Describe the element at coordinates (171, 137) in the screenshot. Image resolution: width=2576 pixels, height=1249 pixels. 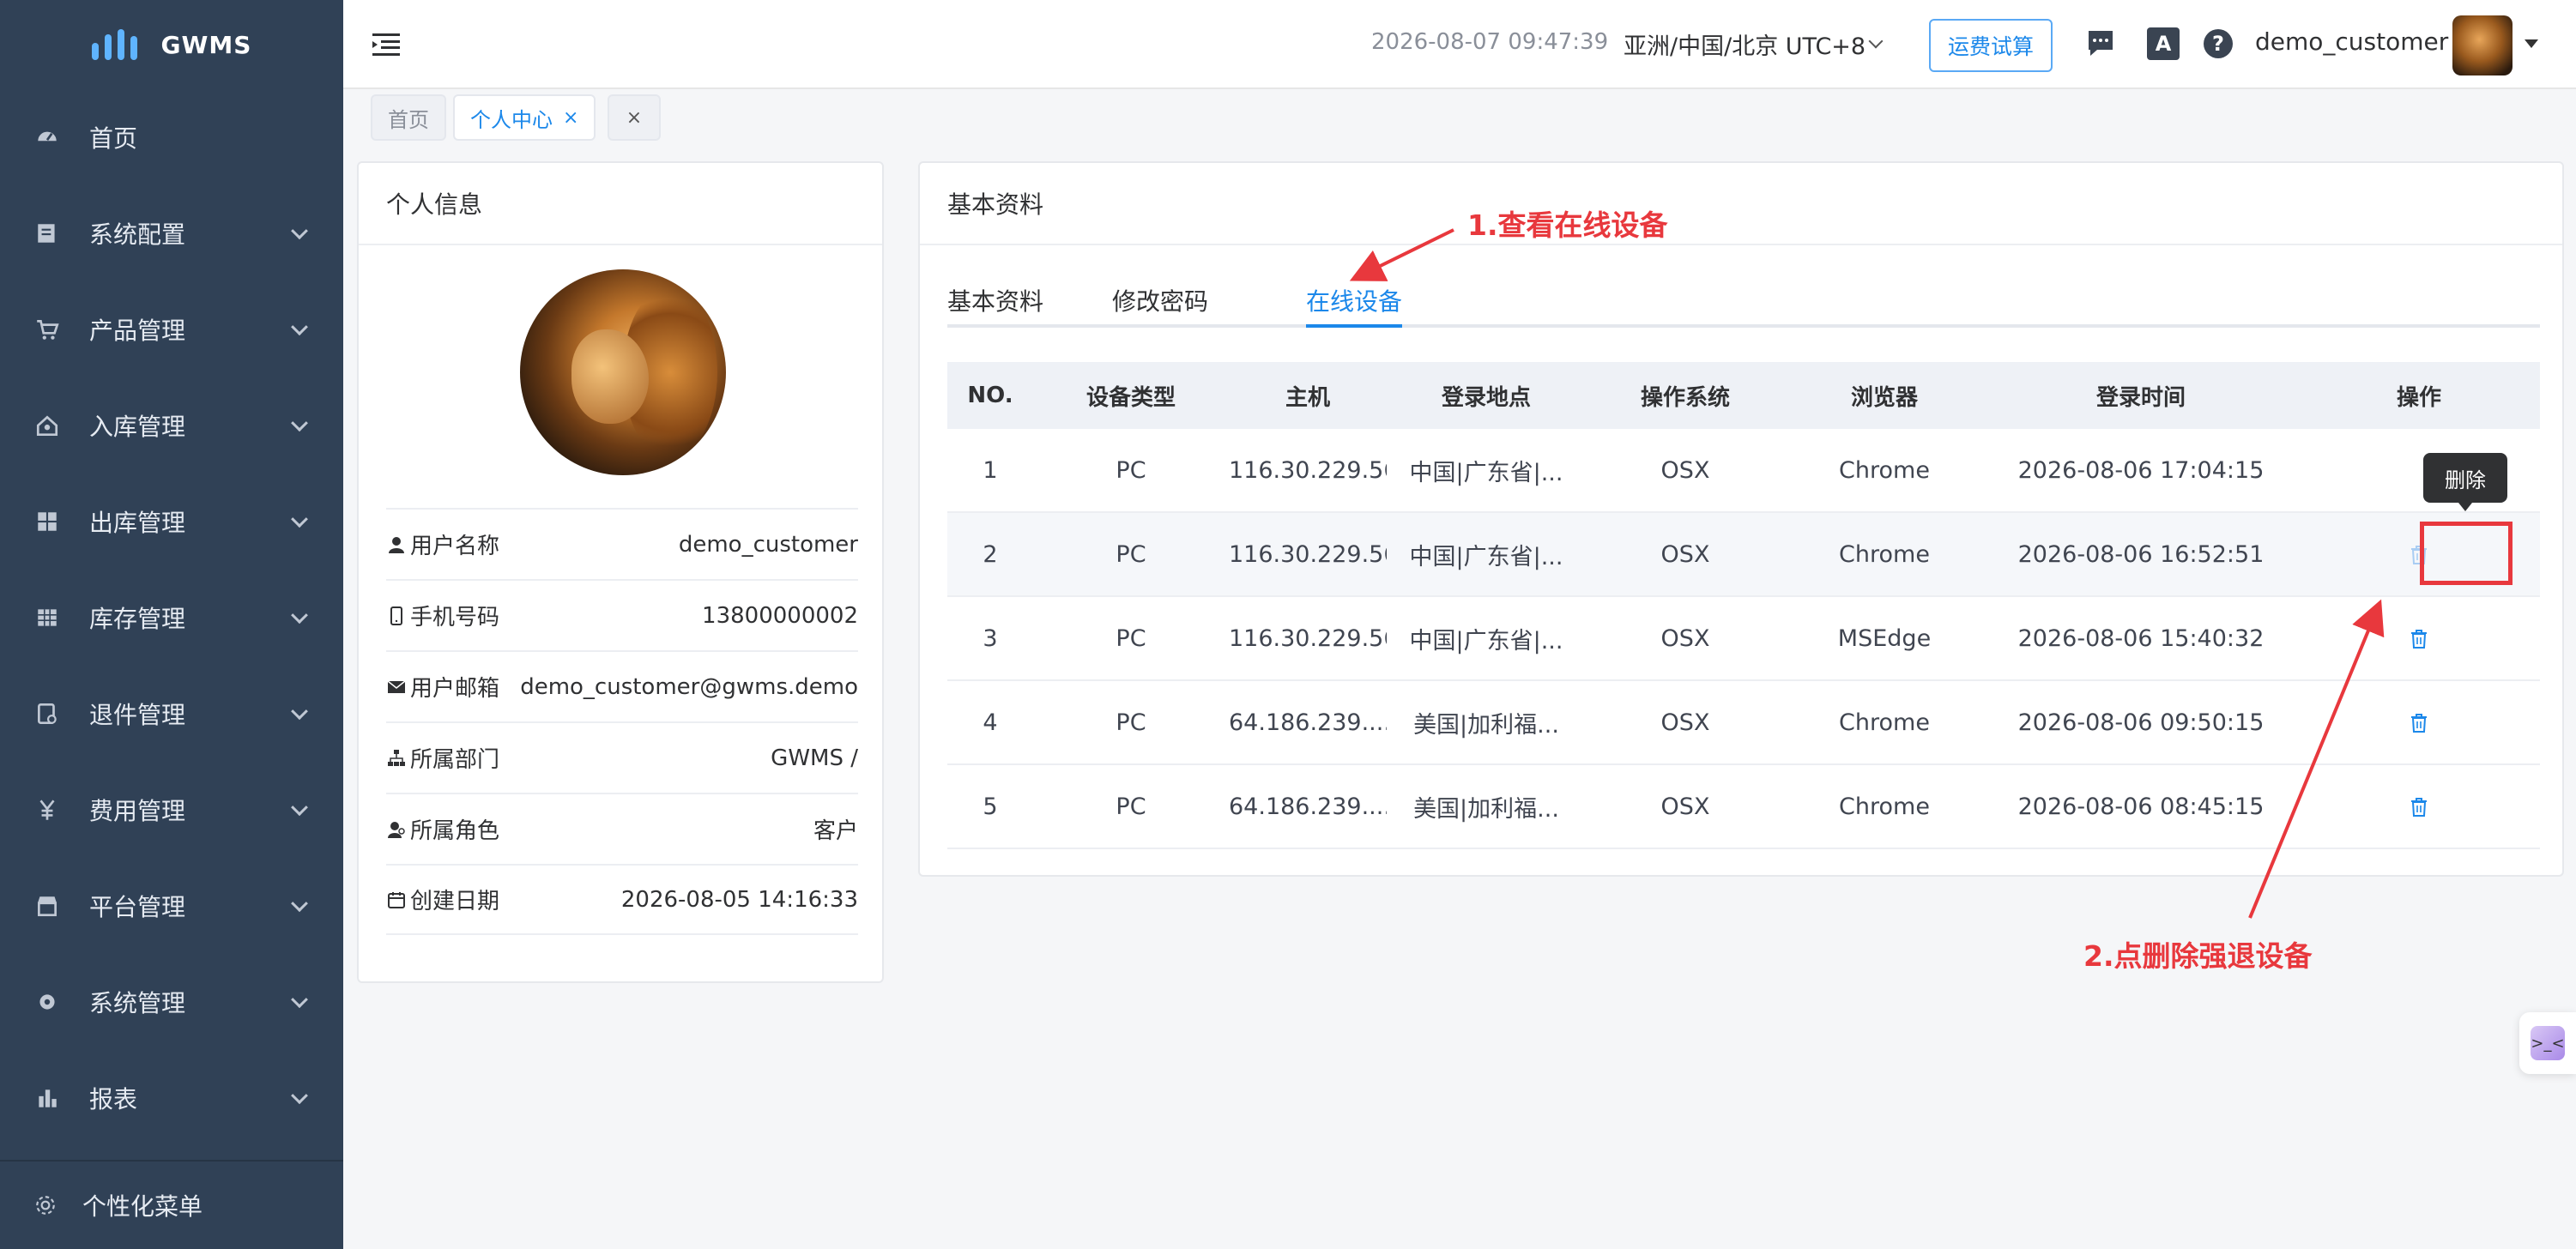
I see `sidebar-item-0: 首页` at that location.